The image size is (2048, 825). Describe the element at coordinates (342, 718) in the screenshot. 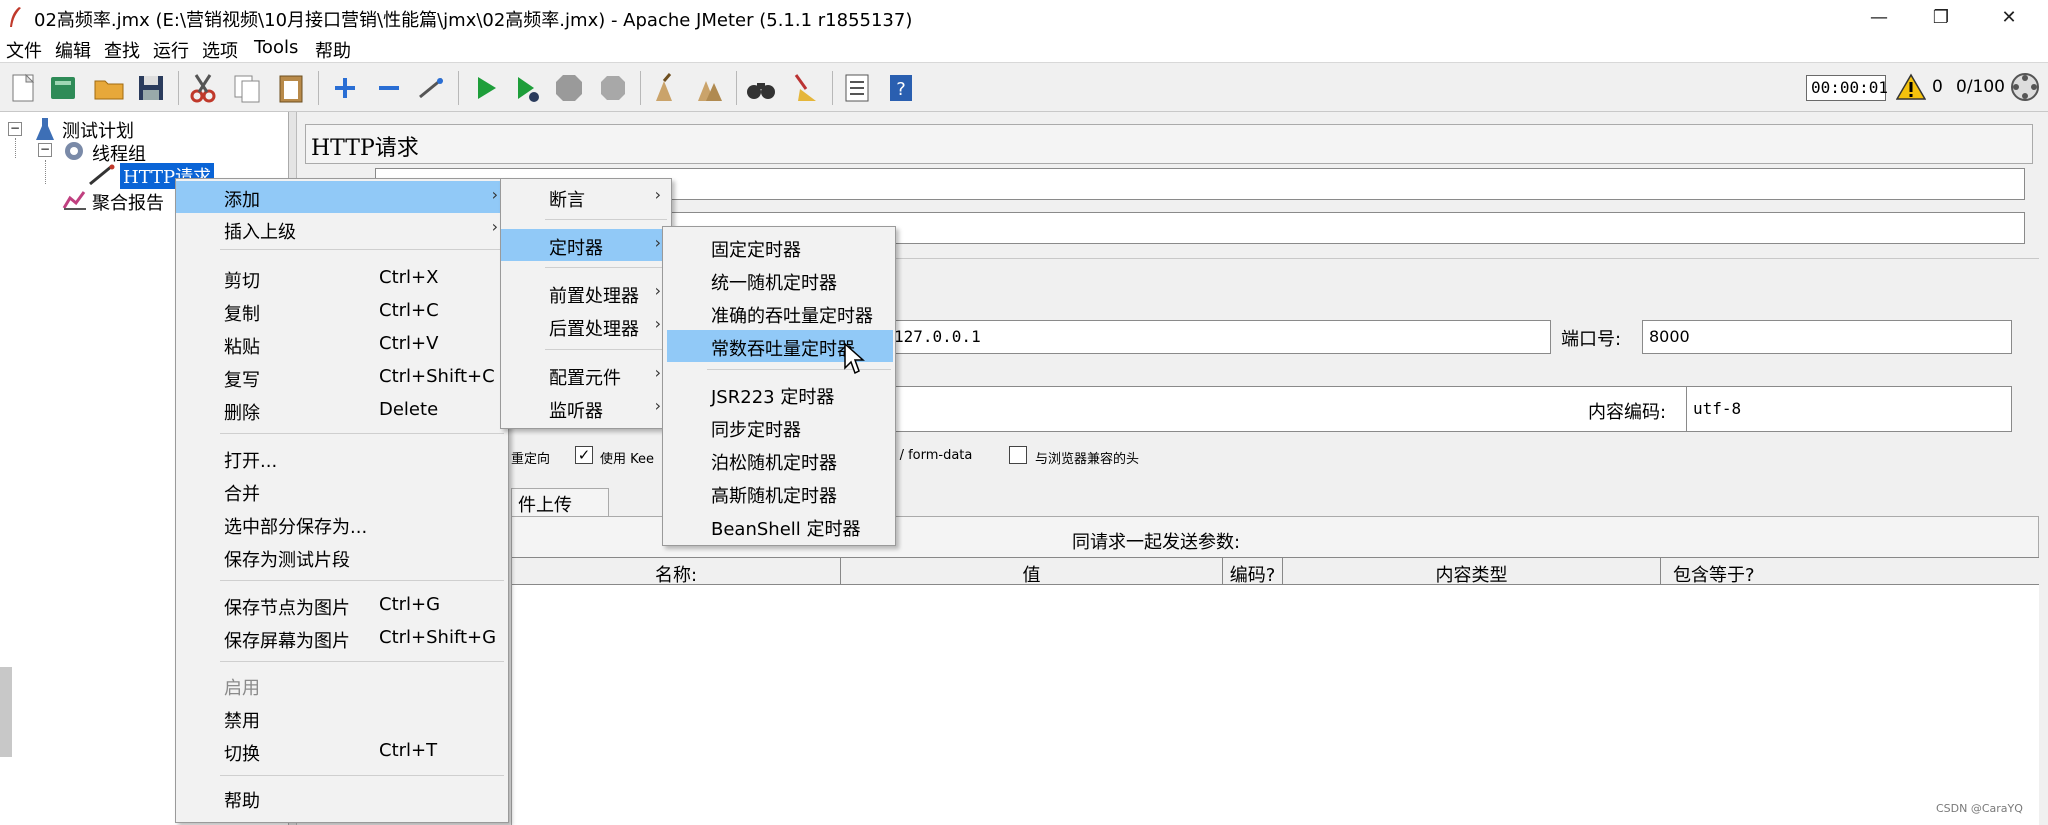

I see `menu-item-disable: 禁用` at that location.